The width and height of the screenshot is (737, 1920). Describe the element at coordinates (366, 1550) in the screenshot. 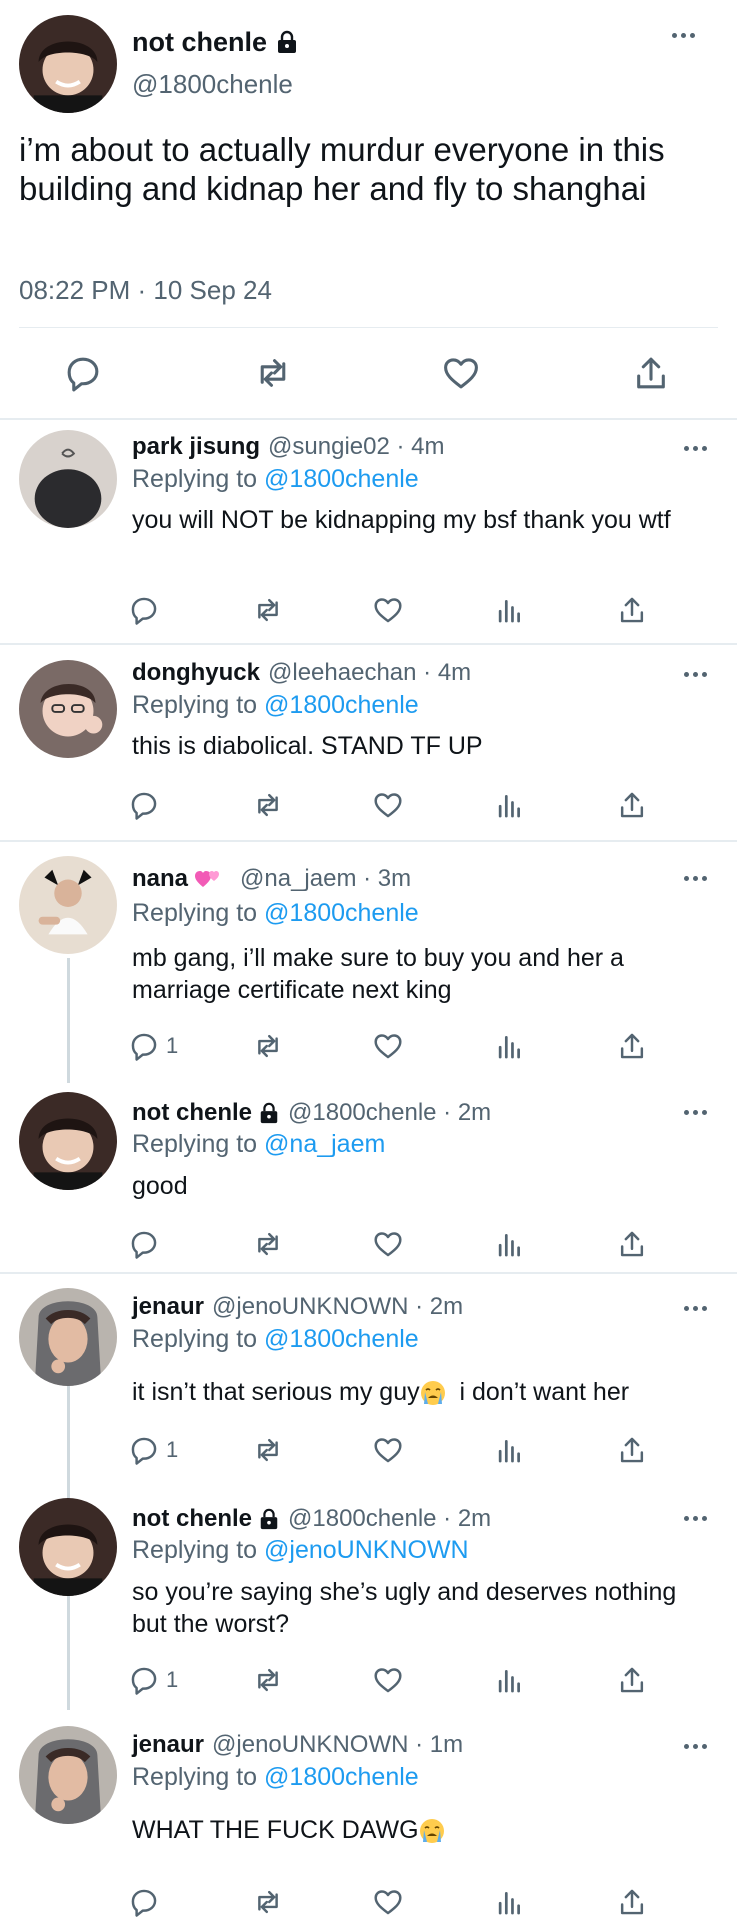

I see `mention-link: @jenoUNKNOWN` at that location.